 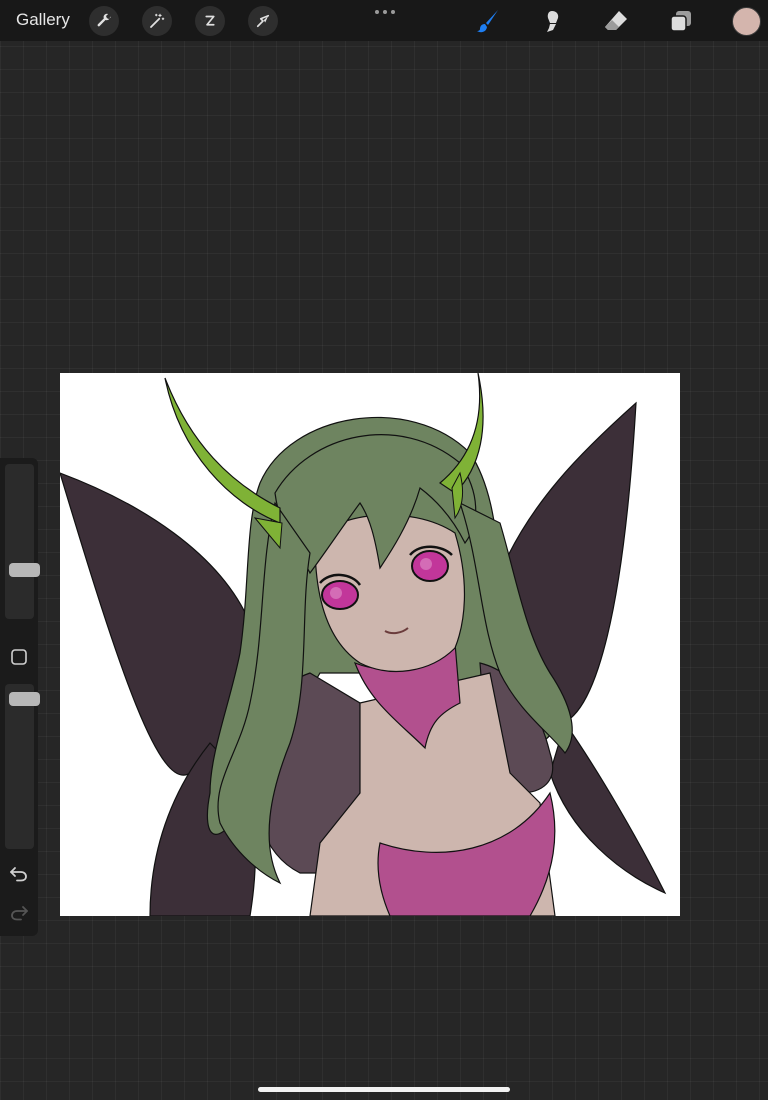 I want to click on opacity-thumb, so click(x=24, y=699).